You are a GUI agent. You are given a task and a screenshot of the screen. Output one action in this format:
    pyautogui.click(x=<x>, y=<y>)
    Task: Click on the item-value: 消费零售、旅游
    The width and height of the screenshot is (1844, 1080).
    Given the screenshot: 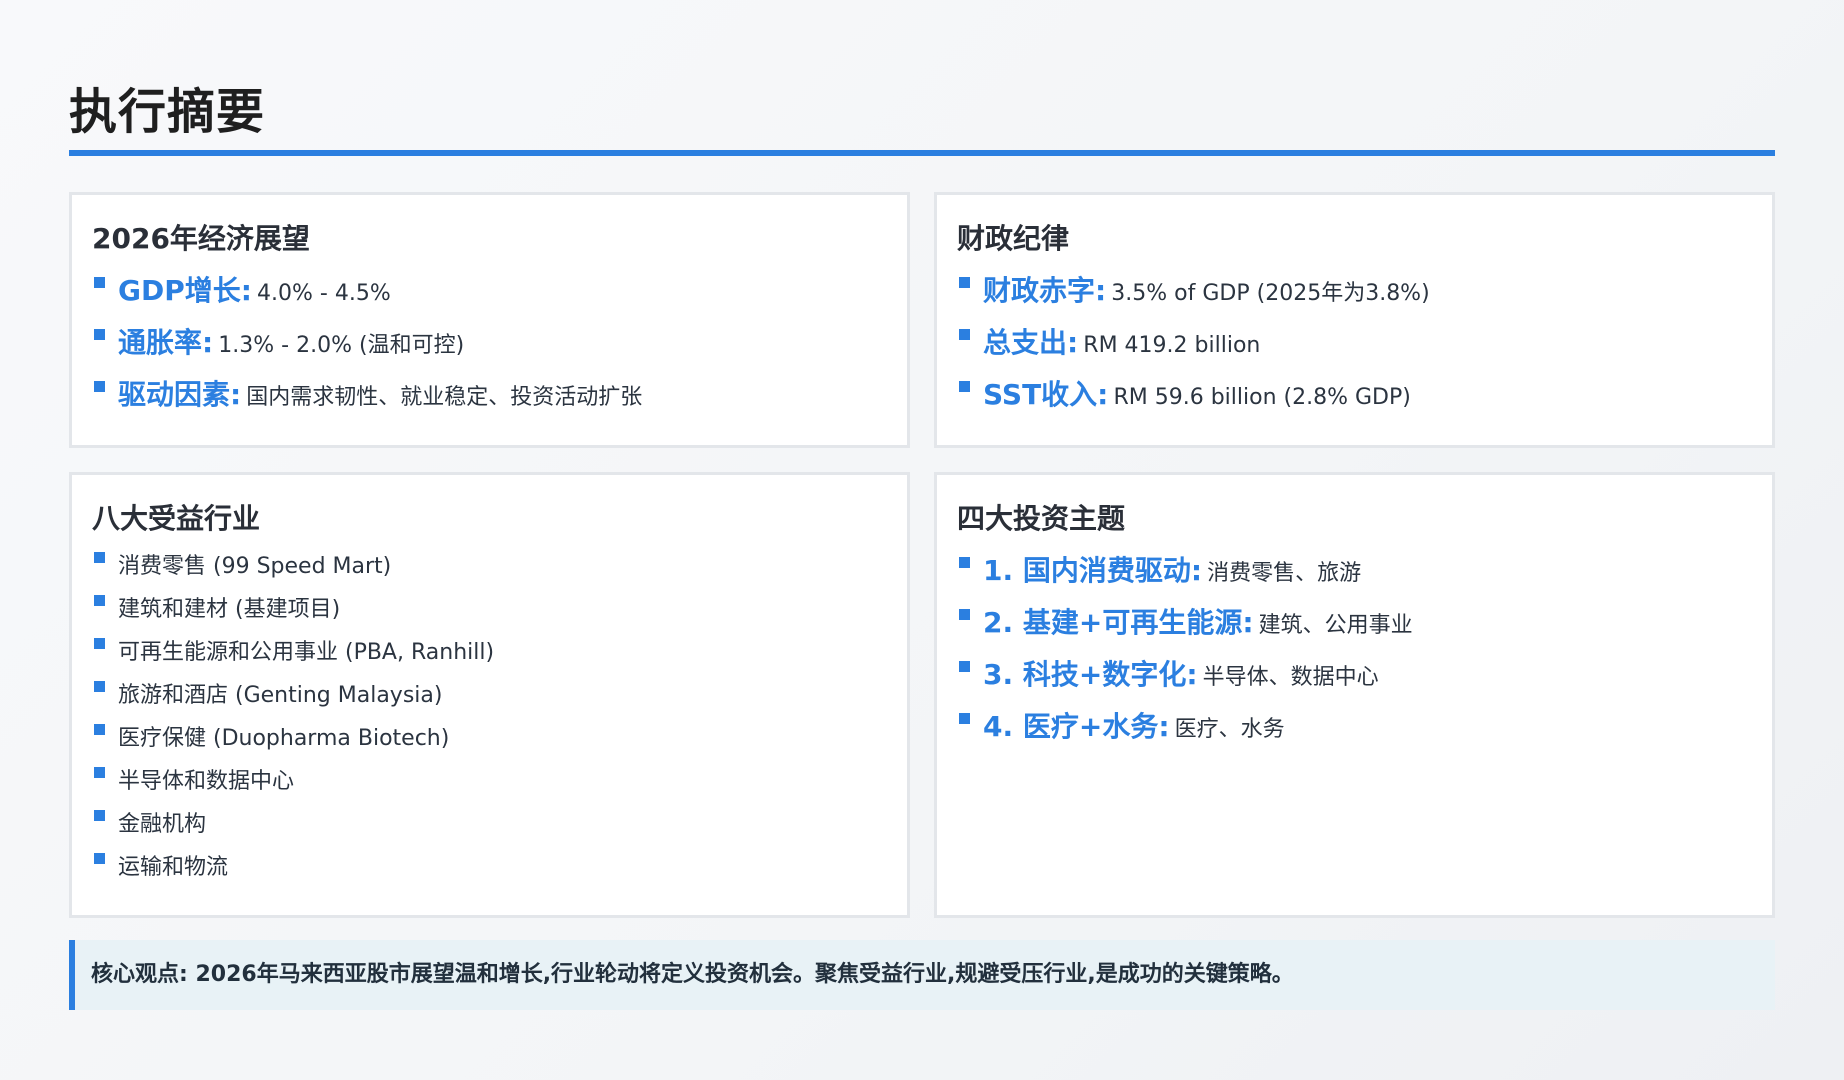 What is the action you would take?
    pyautogui.click(x=1284, y=573)
    